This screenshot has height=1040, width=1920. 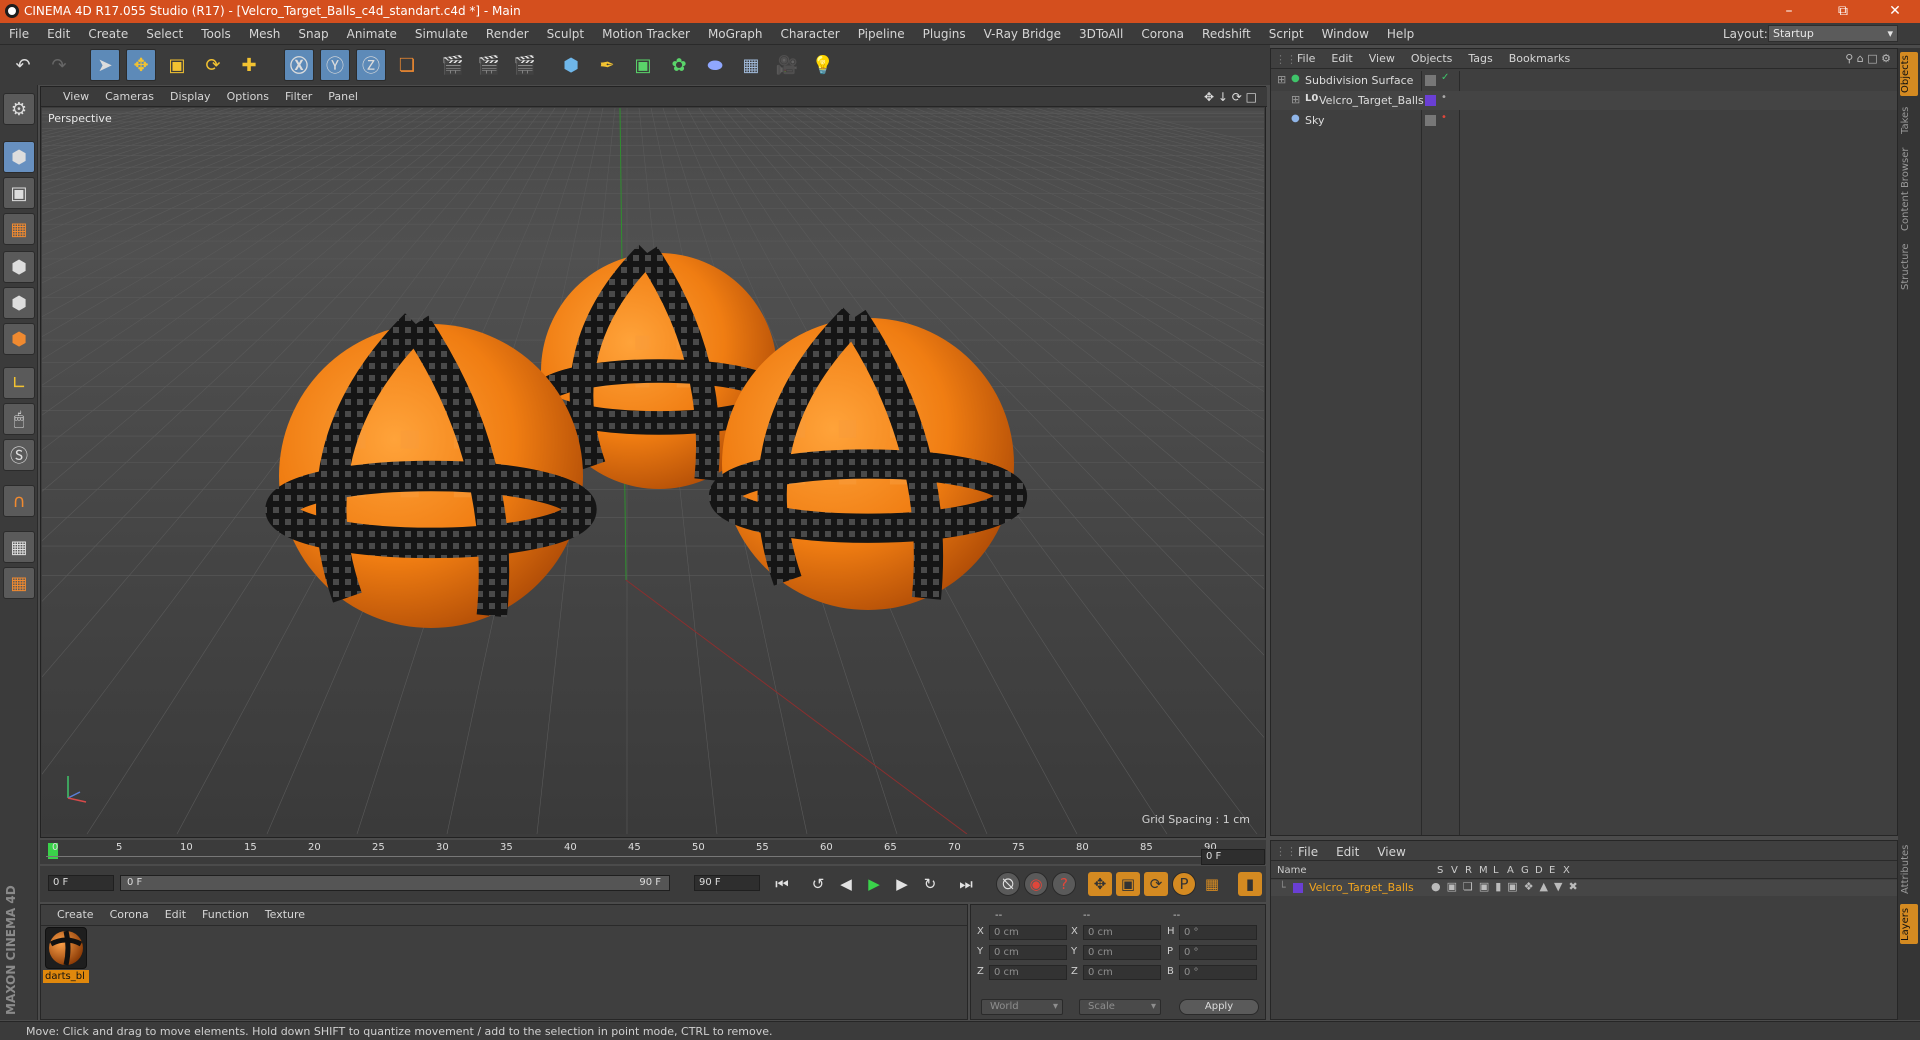 What do you see at coordinates (881, 34) in the screenshot?
I see `menu-pipeline: Pipeline` at bounding box center [881, 34].